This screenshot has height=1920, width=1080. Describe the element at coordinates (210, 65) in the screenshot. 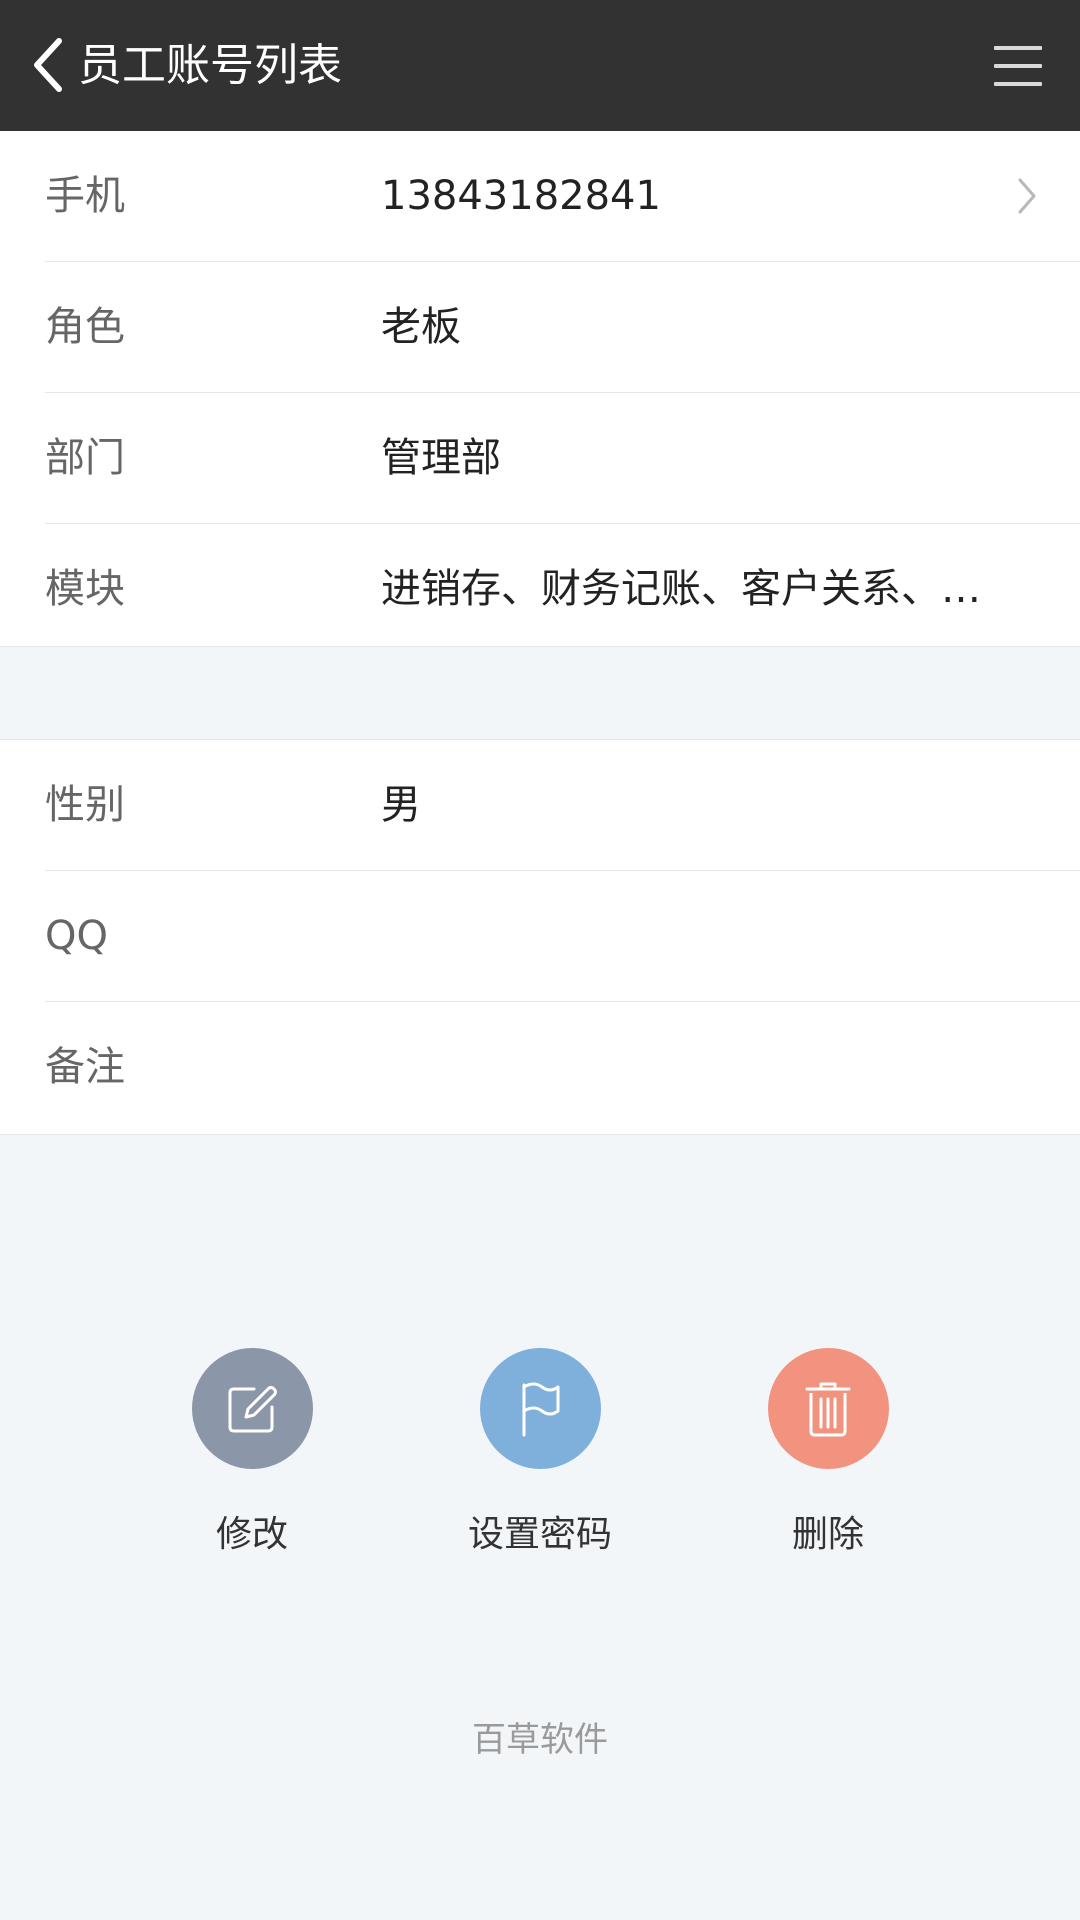

I see `page-title: 员工账号列表` at that location.